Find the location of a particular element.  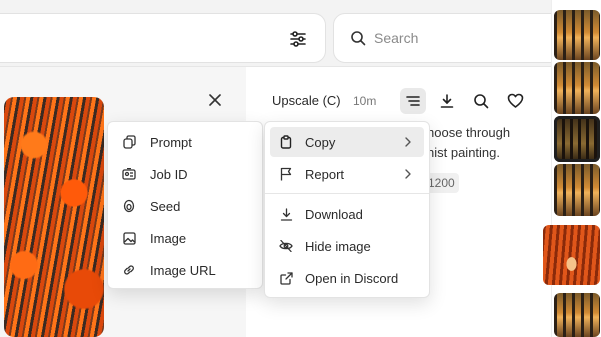

copy-image-url-item: Image URL is located at coordinates (185, 270).